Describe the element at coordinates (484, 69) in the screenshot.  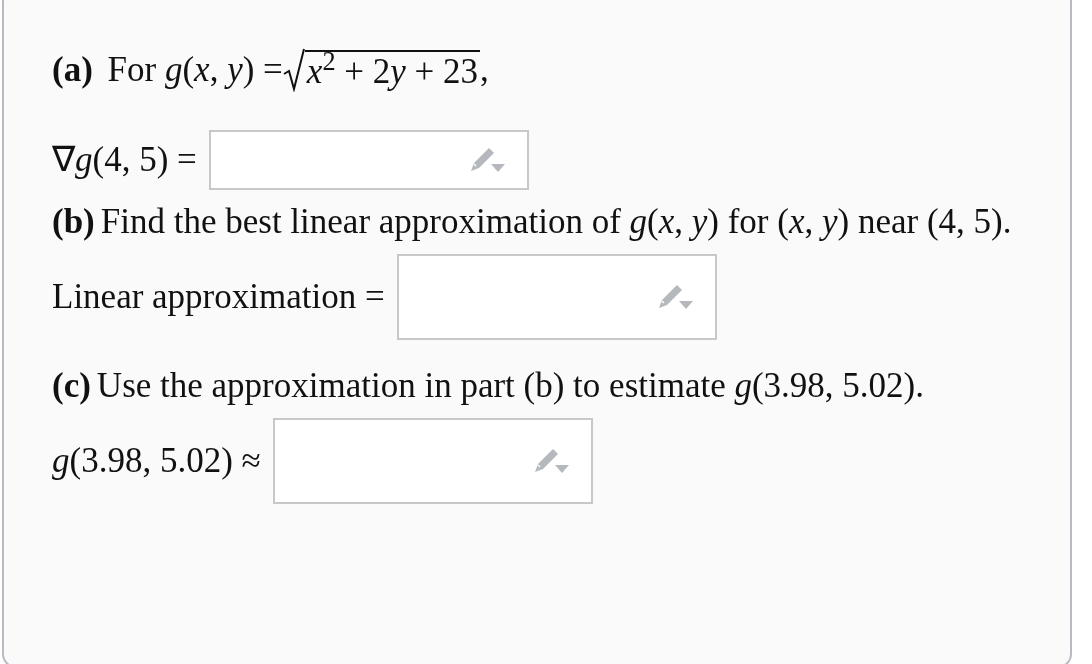
I see `prompt-text: ,` at that location.